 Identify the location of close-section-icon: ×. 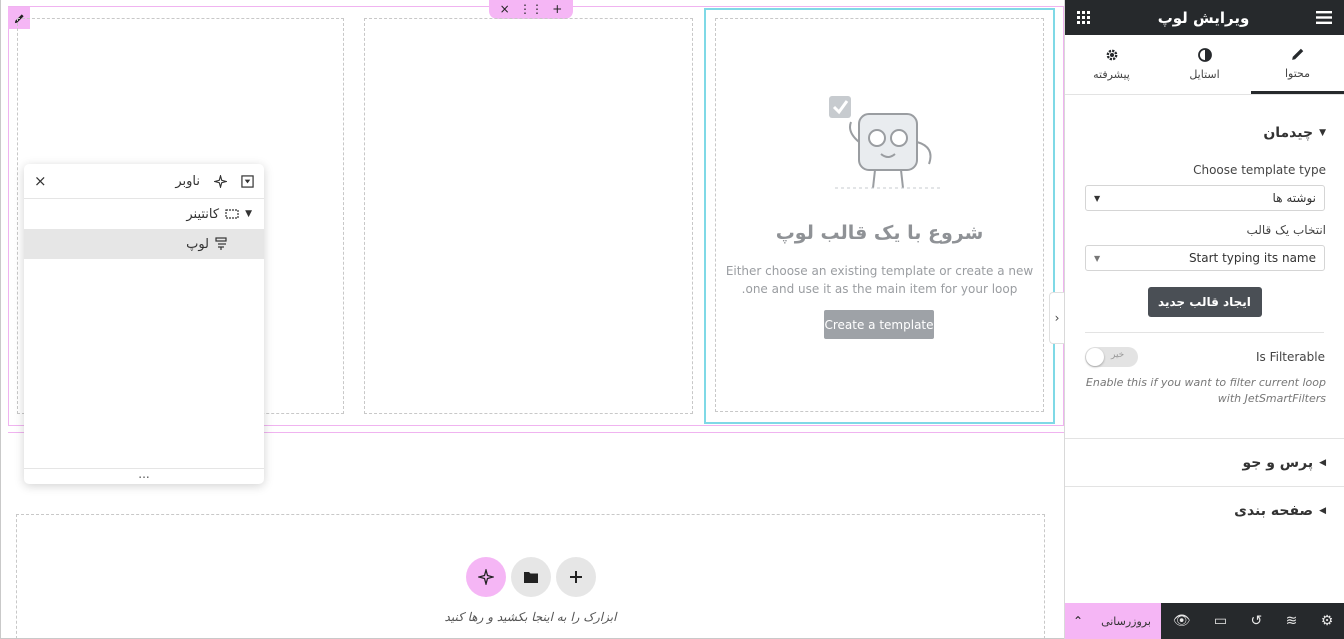
(505, 9).